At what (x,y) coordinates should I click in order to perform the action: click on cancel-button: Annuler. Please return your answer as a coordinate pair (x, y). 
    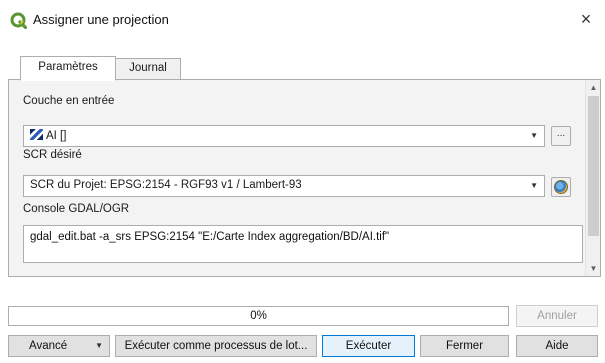
    Looking at the image, I should click on (557, 316).